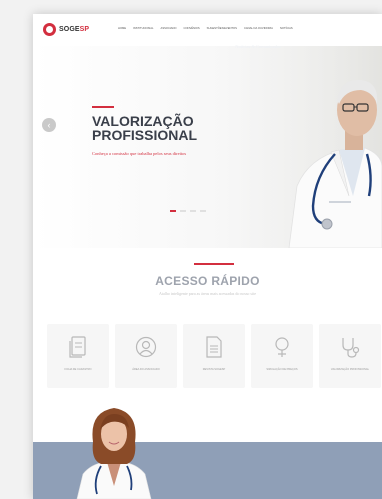 The image size is (382, 499). What do you see at coordinates (122, 28) in the screenshot?
I see `nav-item-home: Home` at bounding box center [122, 28].